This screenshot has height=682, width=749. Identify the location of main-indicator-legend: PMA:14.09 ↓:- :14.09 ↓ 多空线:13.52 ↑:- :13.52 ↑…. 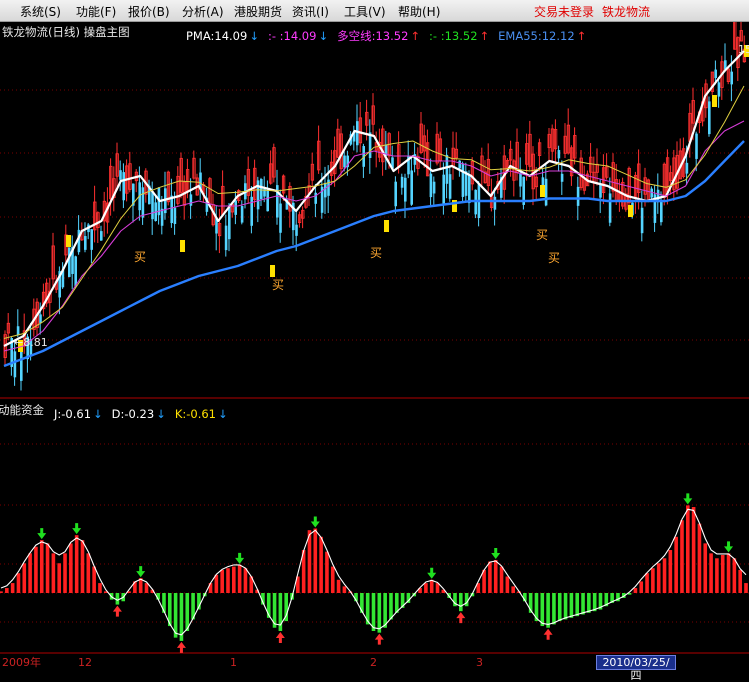
(390, 34).